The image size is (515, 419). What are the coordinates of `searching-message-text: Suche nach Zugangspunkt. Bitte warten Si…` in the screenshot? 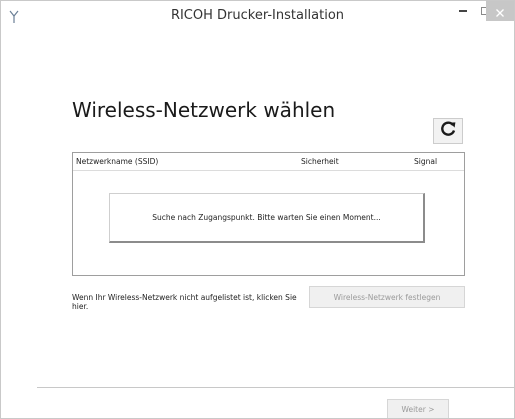 It's located at (266, 217).